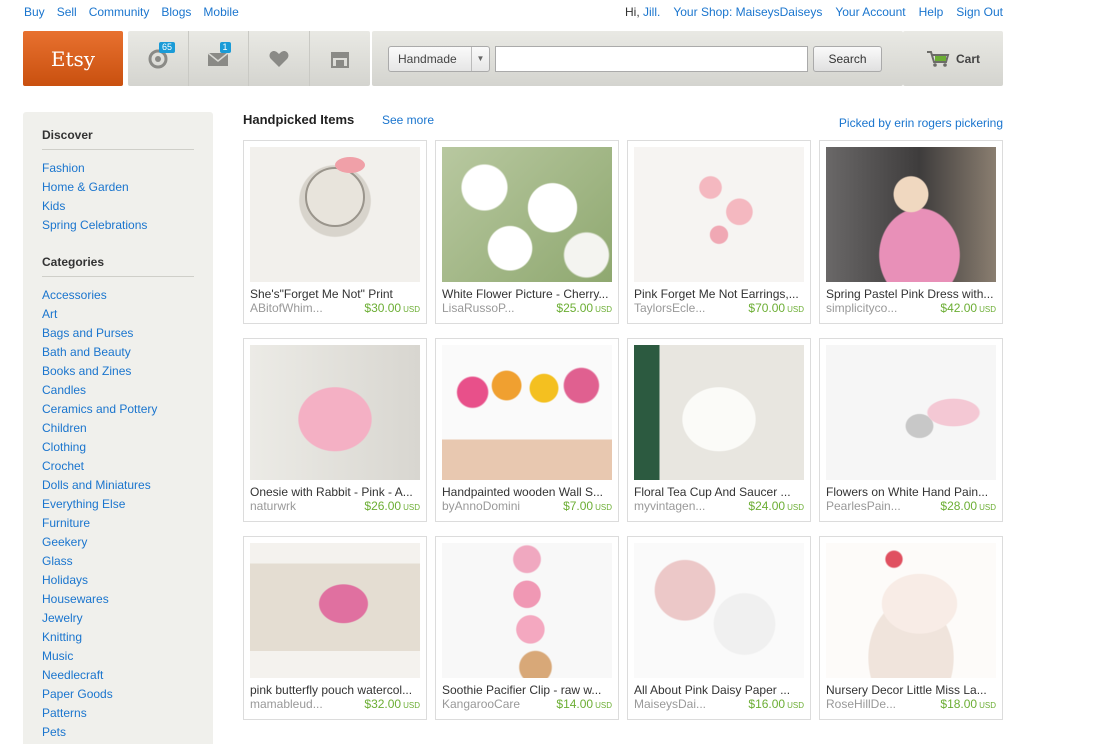 This screenshot has height=744, width=1109. I want to click on search-bar: Handmade ▼ Search, so click(637, 58).